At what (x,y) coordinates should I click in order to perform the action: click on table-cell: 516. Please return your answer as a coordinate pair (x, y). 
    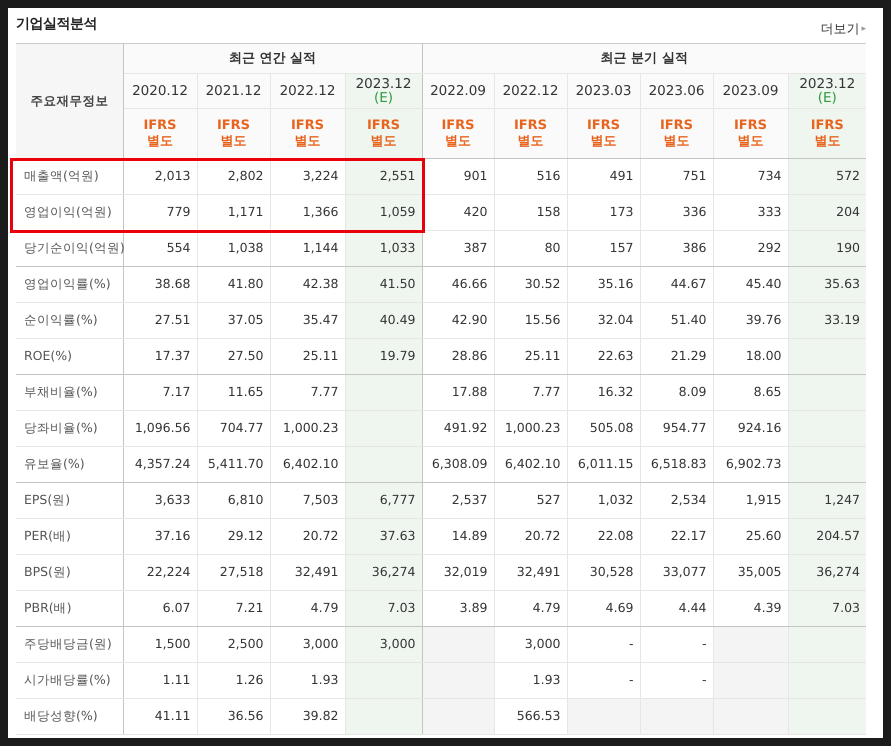
    Looking at the image, I should click on (530, 176).